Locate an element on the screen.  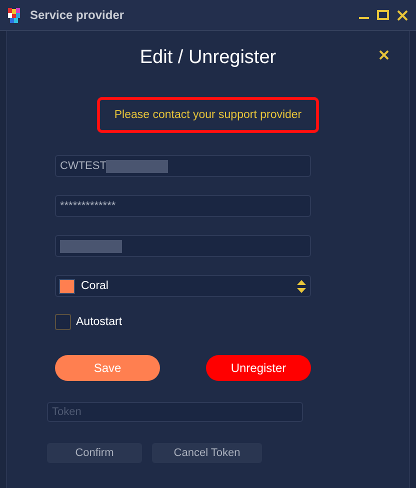
app-logo-icon is located at coordinates (14, 15).